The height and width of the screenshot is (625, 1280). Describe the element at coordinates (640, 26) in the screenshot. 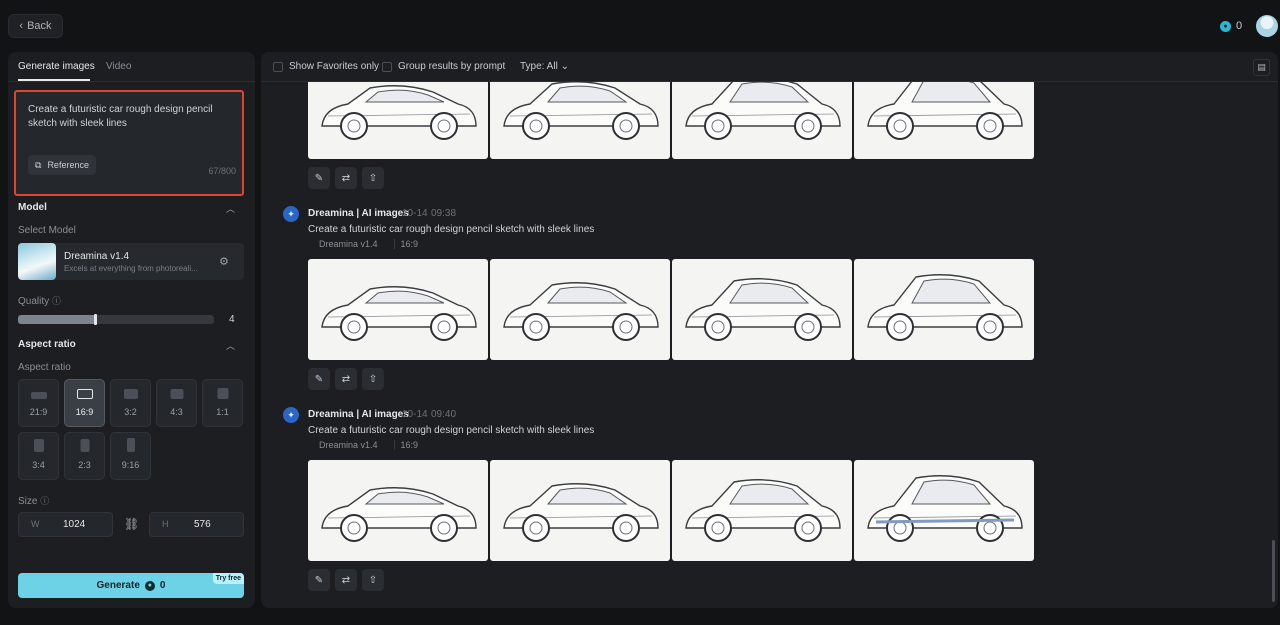

I see `top-bar: ‹ Back ● 0` at that location.